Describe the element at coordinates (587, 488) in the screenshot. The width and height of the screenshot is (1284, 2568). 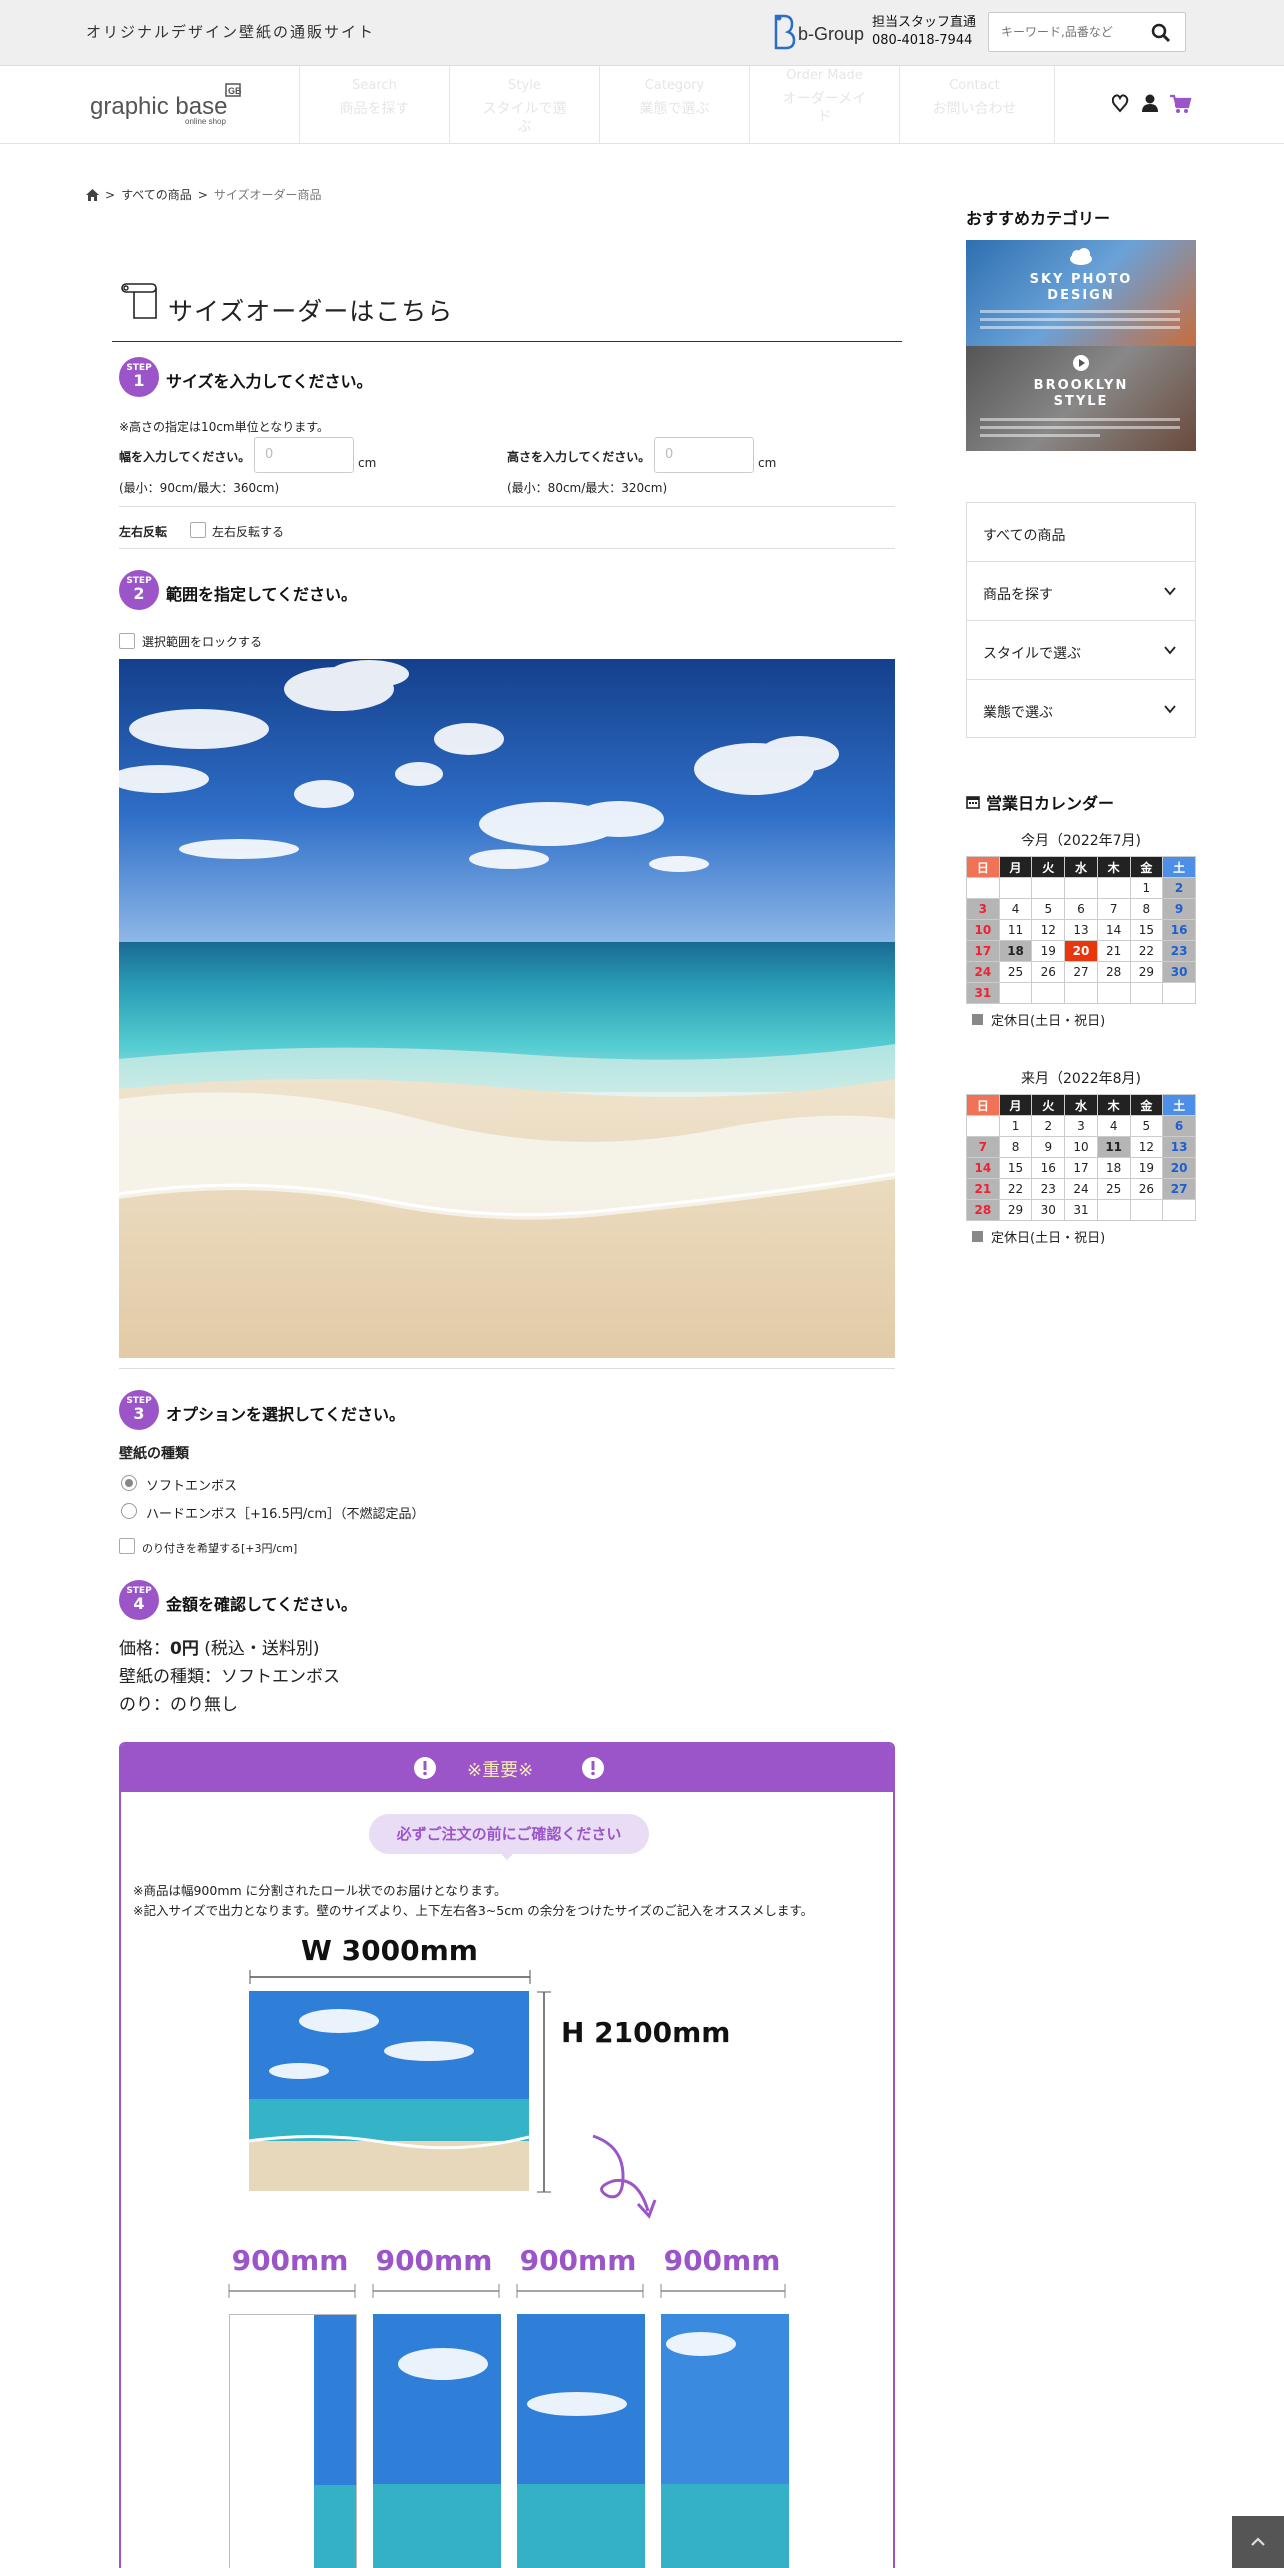
I see `height-range: (最小：80cm/最大：320cm)` at that location.